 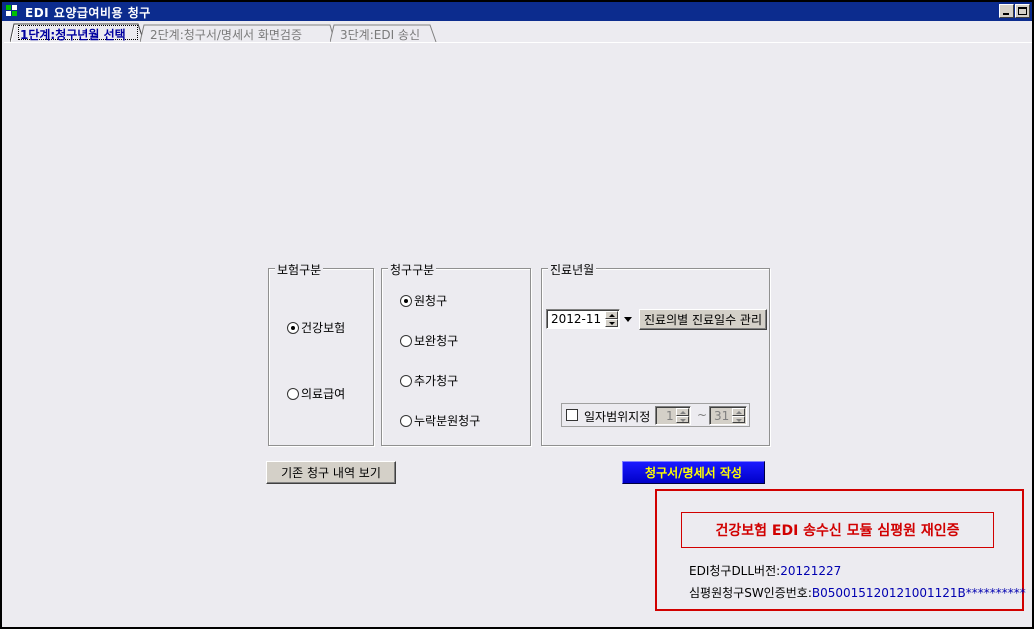 I want to click on create-claim-button: 청구서/명세서 작성, so click(x=693, y=472).